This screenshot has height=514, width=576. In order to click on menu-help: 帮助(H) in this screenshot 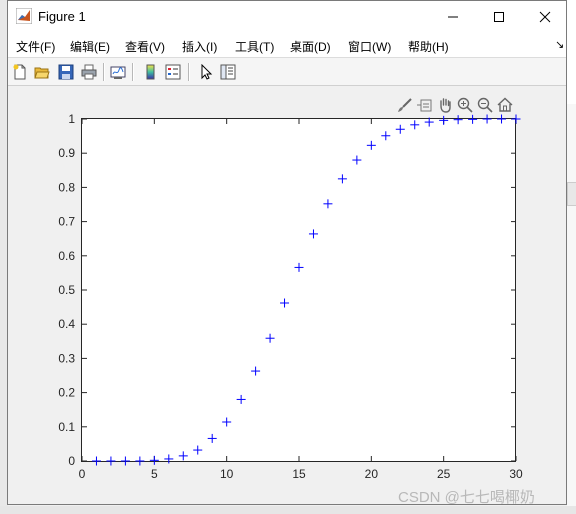, I will do `click(428, 46)`.